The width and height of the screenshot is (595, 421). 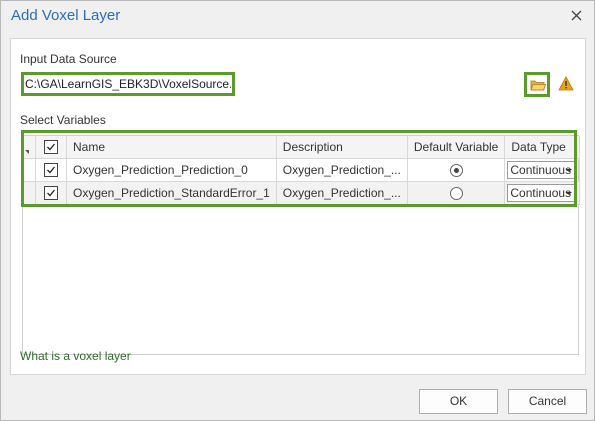 What do you see at coordinates (542, 147) in the screenshot?
I see `column-header-data-type: Data Type` at bounding box center [542, 147].